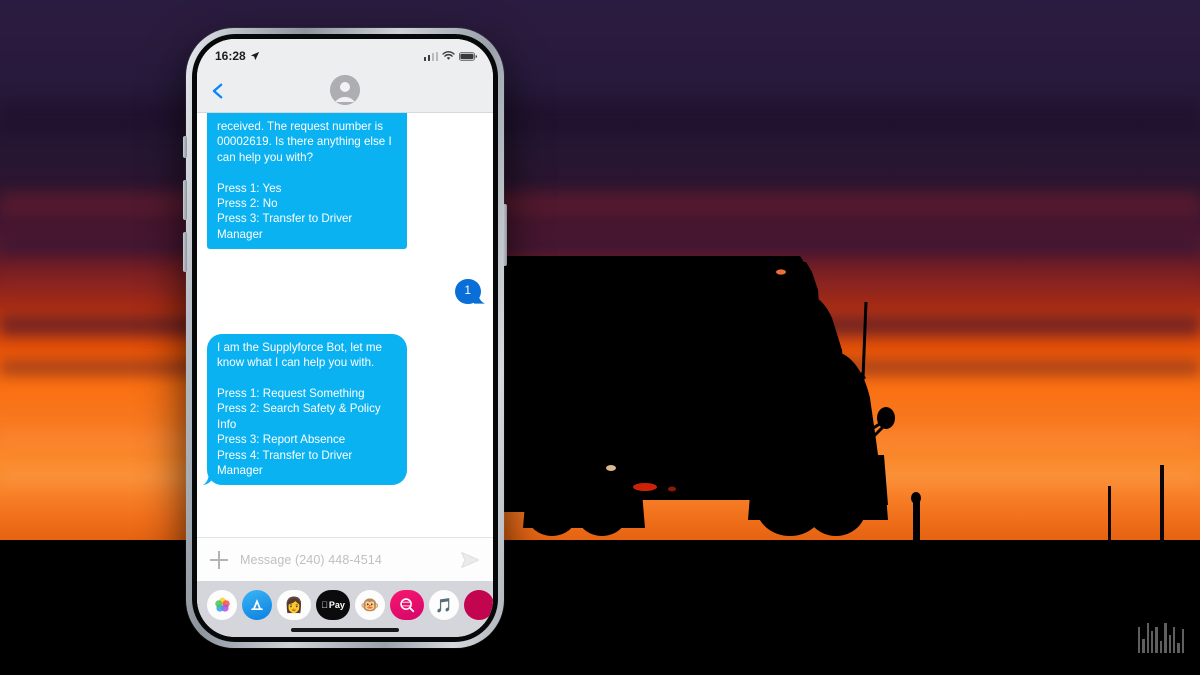 The image size is (1200, 675). What do you see at coordinates (254, 56) in the screenshot?
I see `location-arrow-icon` at bounding box center [254, 56].